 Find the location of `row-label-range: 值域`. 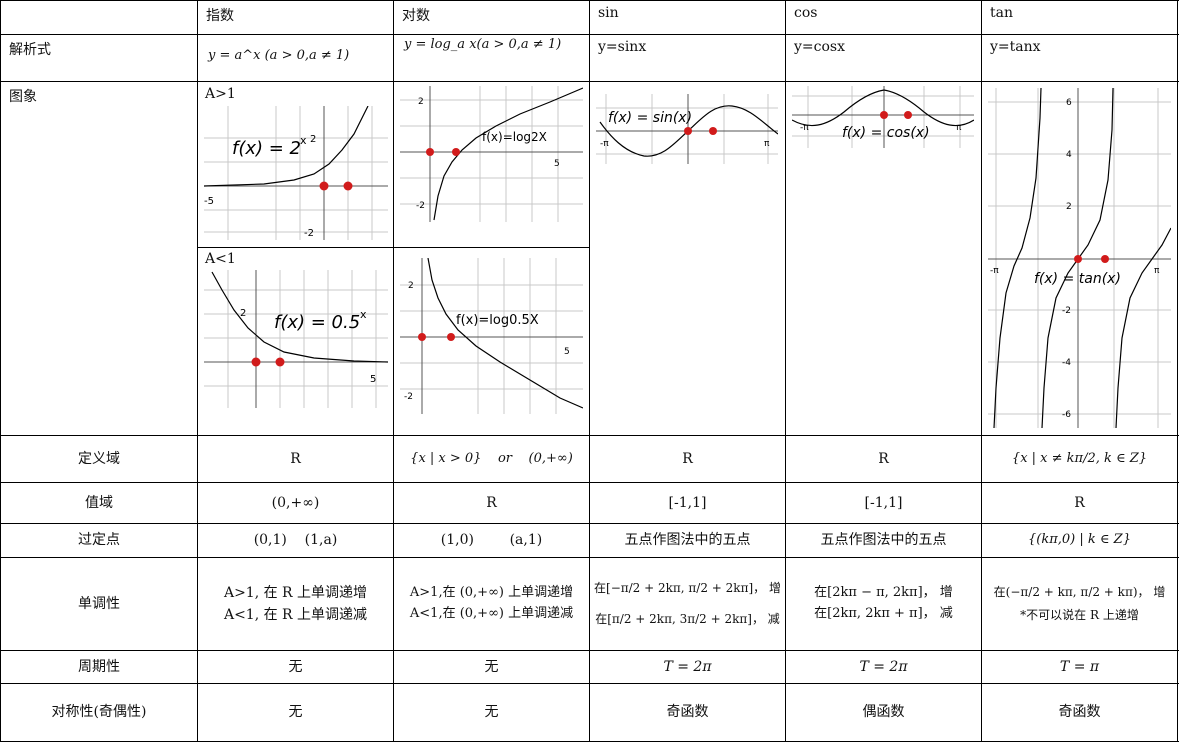

row-label-range: 值域 is located at coordinates (99, 502).